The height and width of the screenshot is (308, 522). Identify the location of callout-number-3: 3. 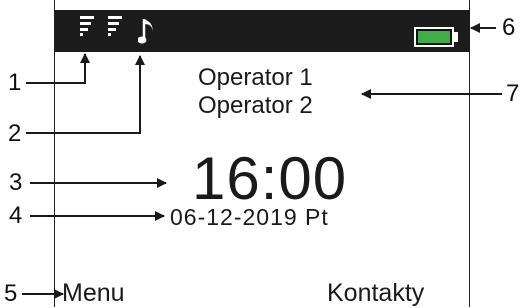
(16, 182).